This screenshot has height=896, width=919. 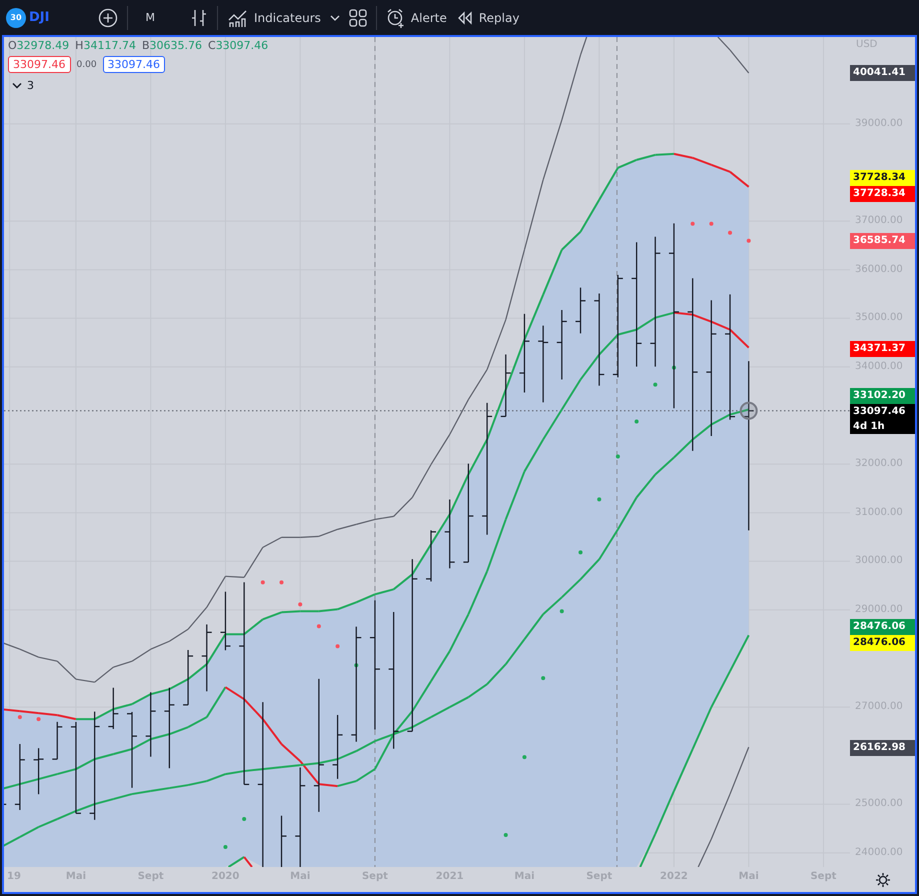 What do you see at coordinates (199, 18) in the screenshot?
I see `bar-chart-icon` at bounding box center [199, 18].